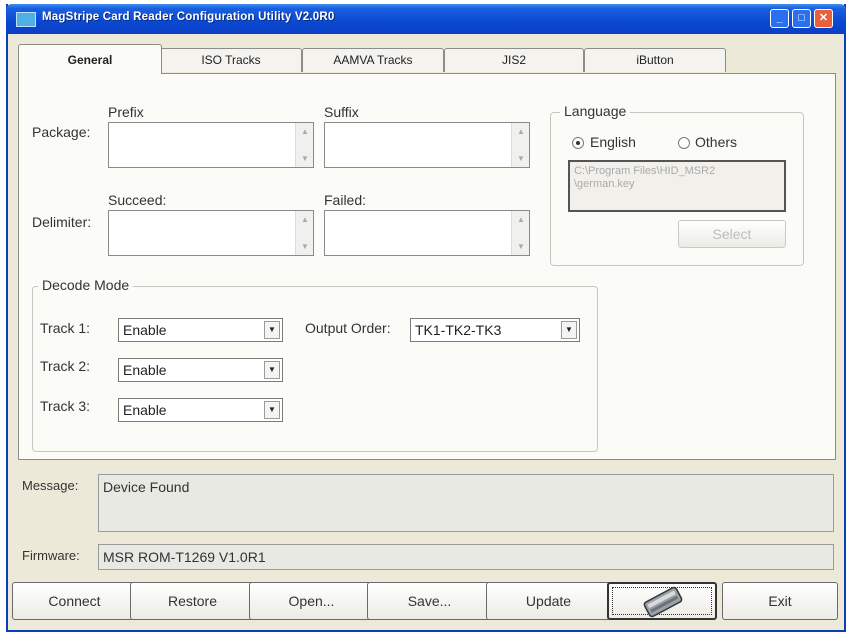 The image size is (854, 637). I want to click on path-line-1: C:\Program Files\HID_MSR2, so click(645, 171).